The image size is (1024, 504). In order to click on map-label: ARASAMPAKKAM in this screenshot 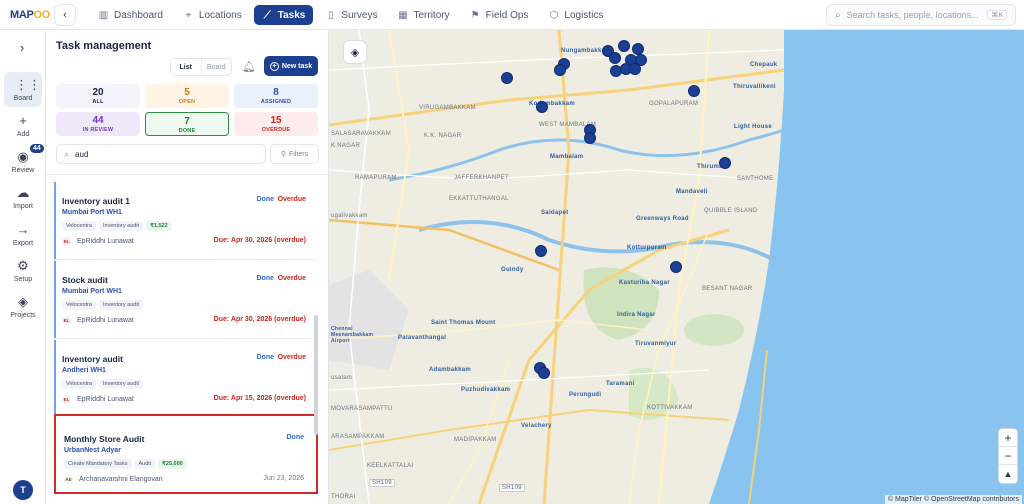, I will do `click(358, 437)`.